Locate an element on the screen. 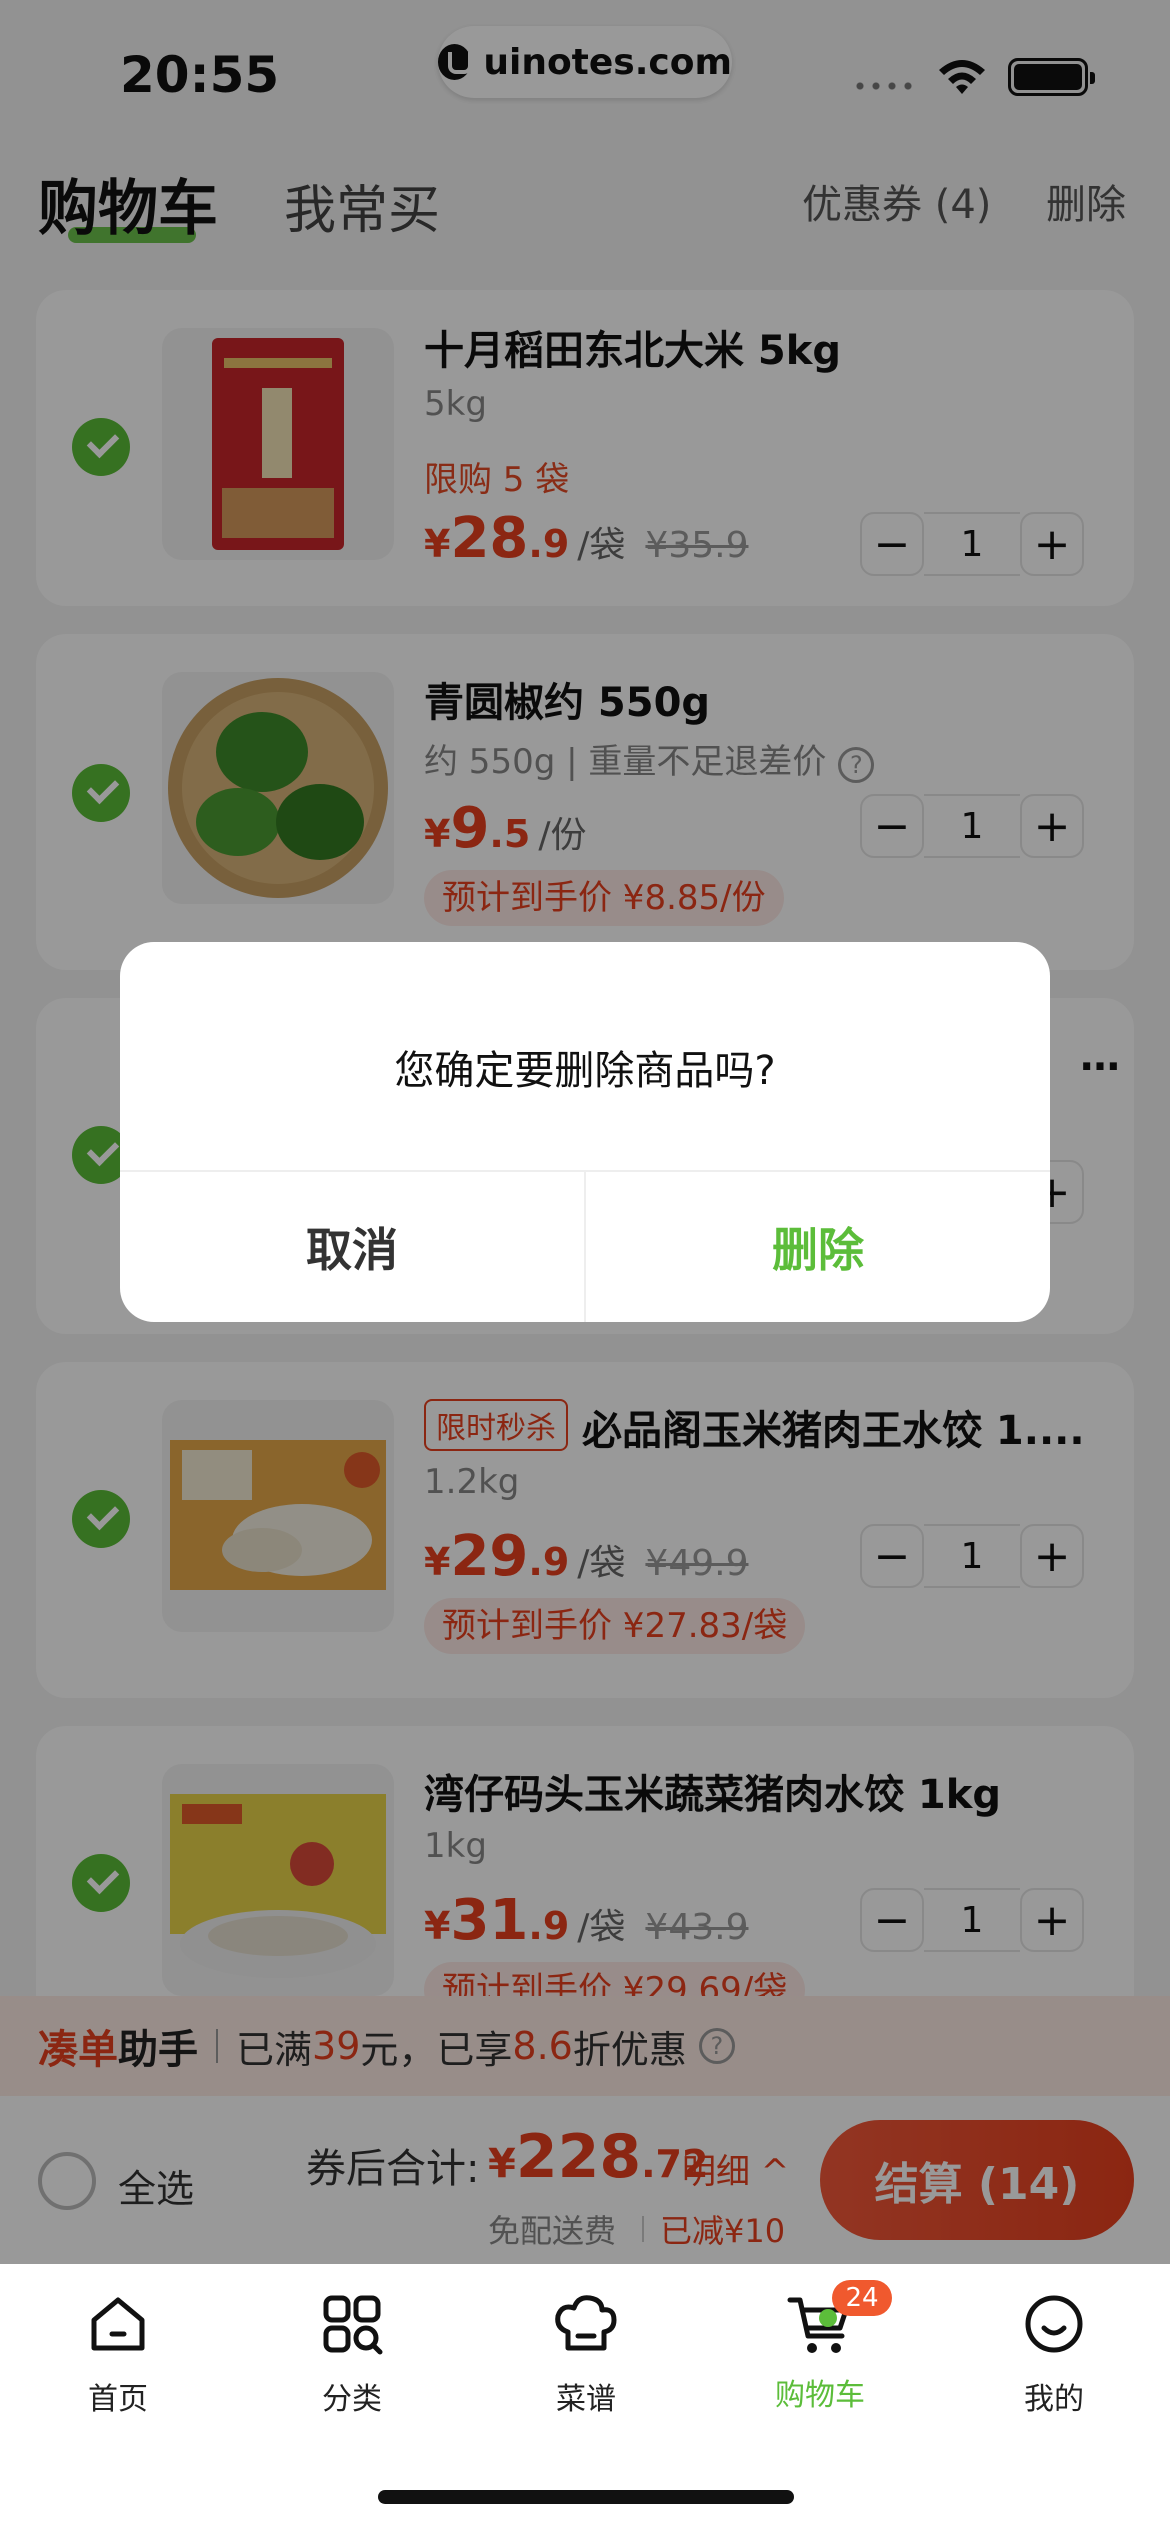  tab-category: 分类 is located at coordinates (352, 2353).